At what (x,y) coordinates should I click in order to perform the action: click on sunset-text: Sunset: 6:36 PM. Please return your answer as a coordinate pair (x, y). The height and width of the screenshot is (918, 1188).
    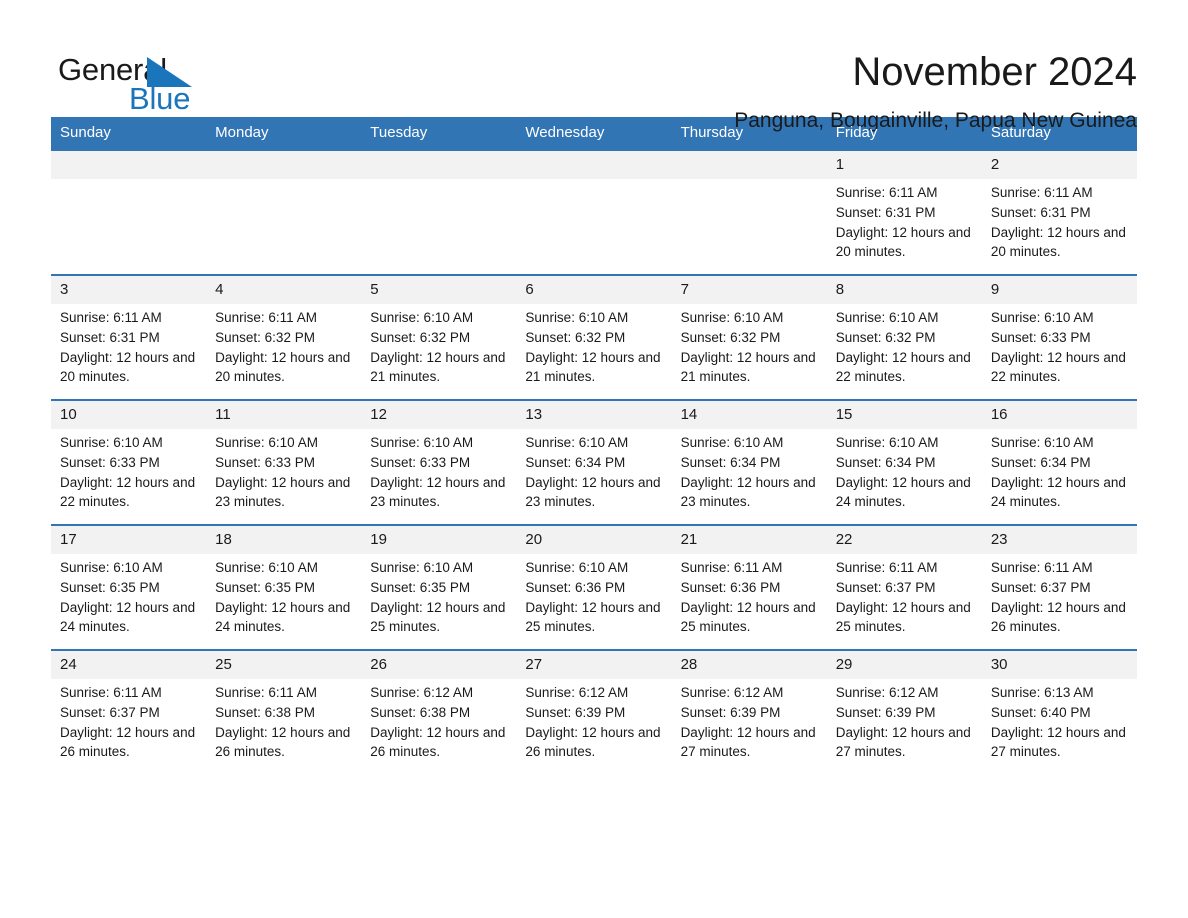
    Looking at the image, I should click on (575, 587).